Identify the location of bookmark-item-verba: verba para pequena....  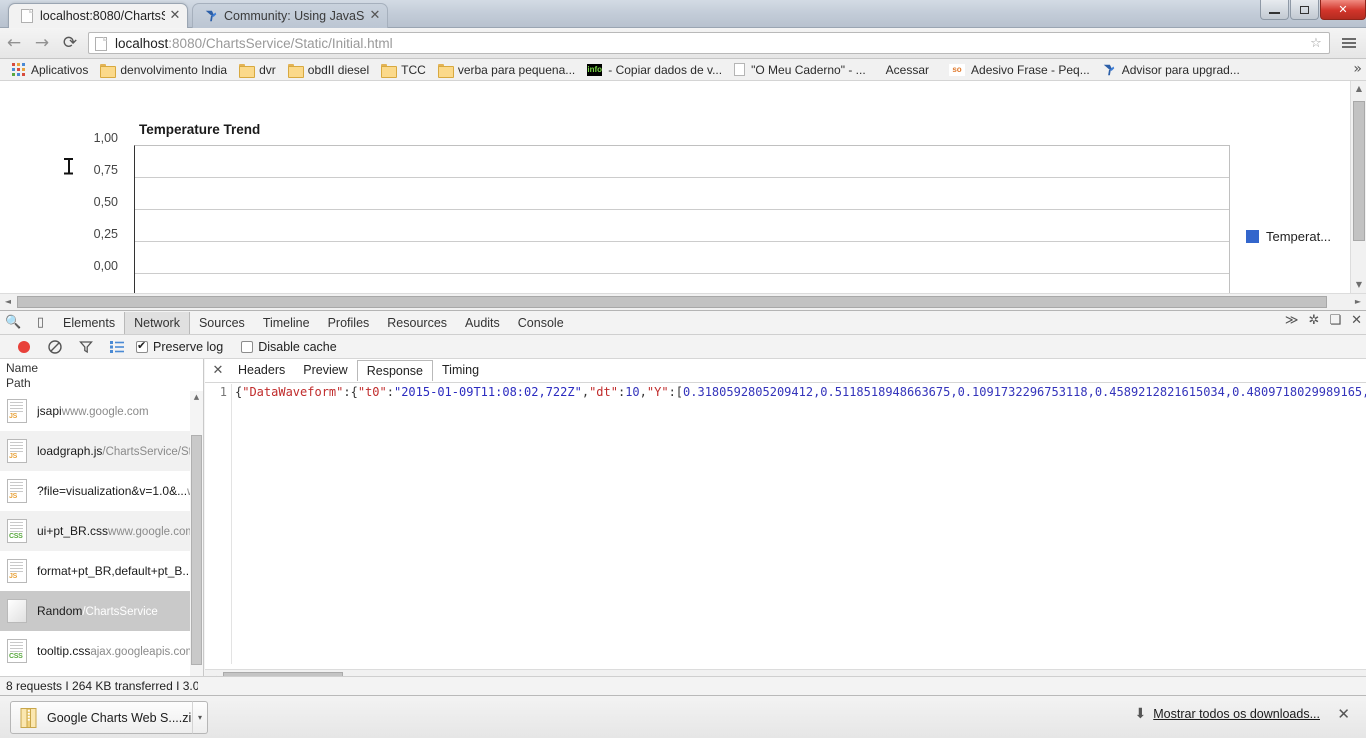
(506, 70).